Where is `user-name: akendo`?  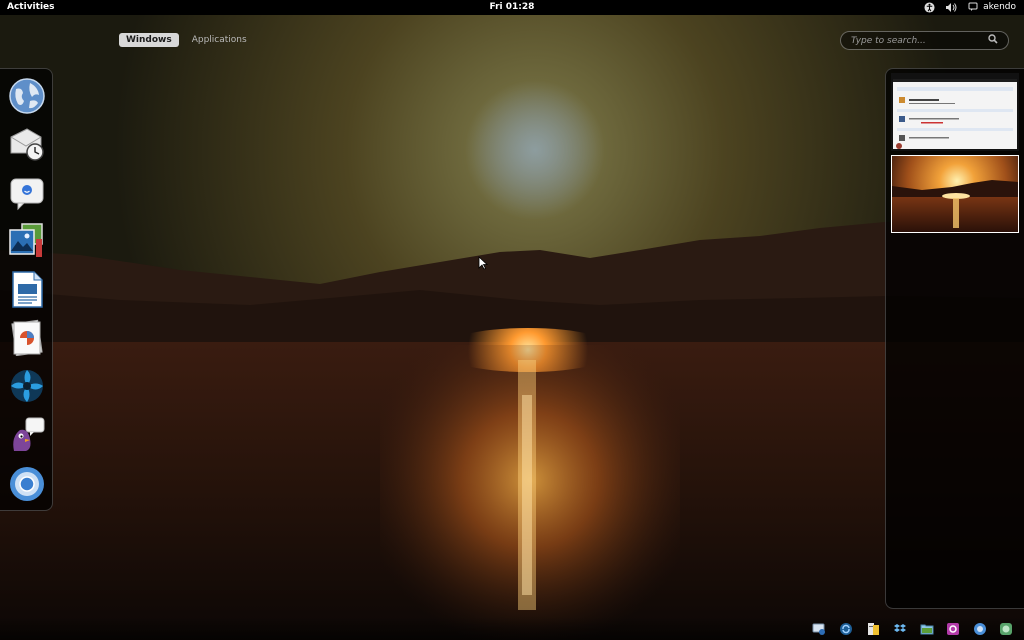
user-name: akendo is located at coordinates (999, 7).